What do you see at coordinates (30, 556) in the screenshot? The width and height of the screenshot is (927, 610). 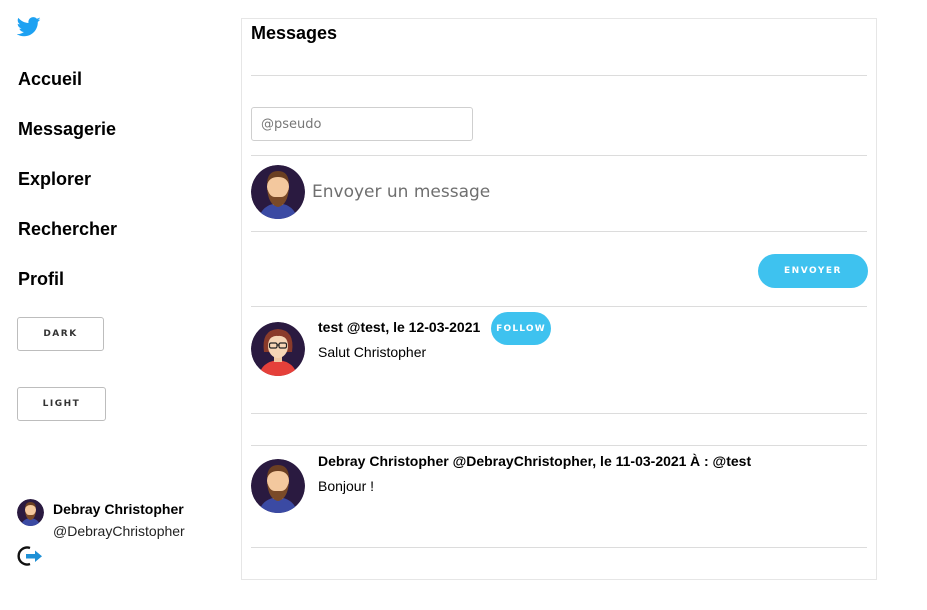 I see `logout-icon` at bounding box center [30, 556].